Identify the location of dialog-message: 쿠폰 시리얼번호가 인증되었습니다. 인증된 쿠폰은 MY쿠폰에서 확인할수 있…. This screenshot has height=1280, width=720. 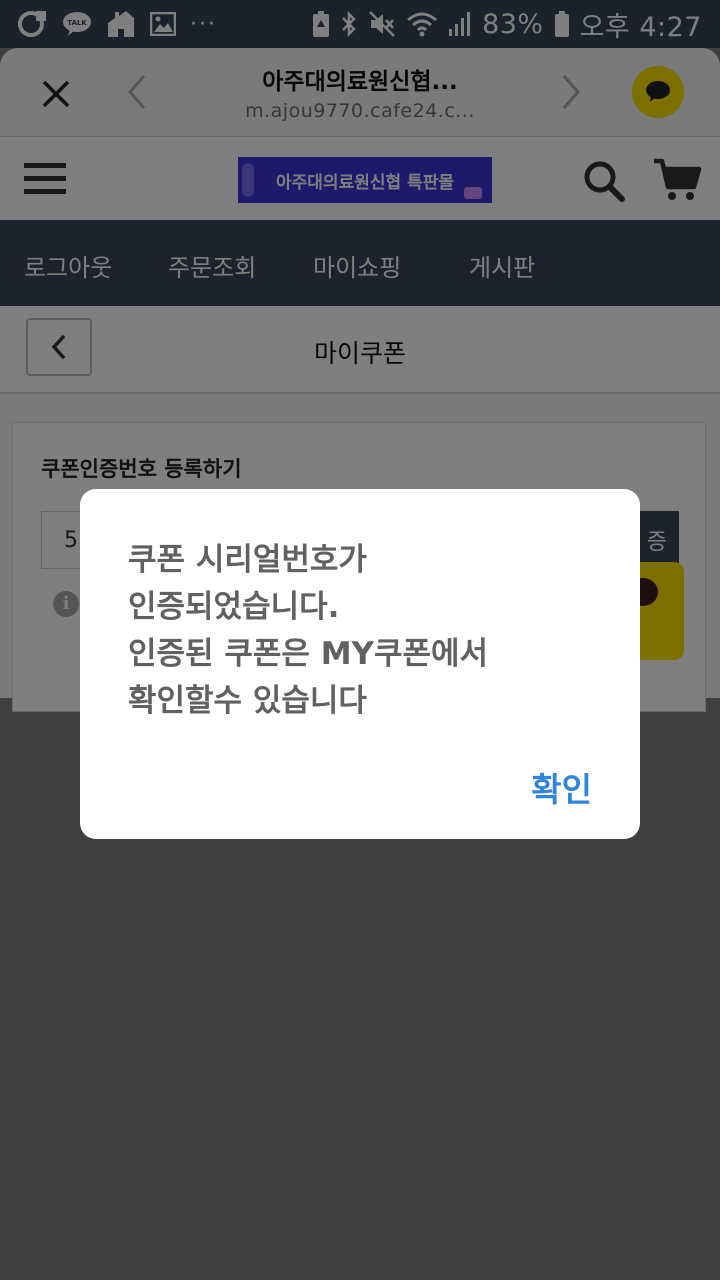
(368, 631).